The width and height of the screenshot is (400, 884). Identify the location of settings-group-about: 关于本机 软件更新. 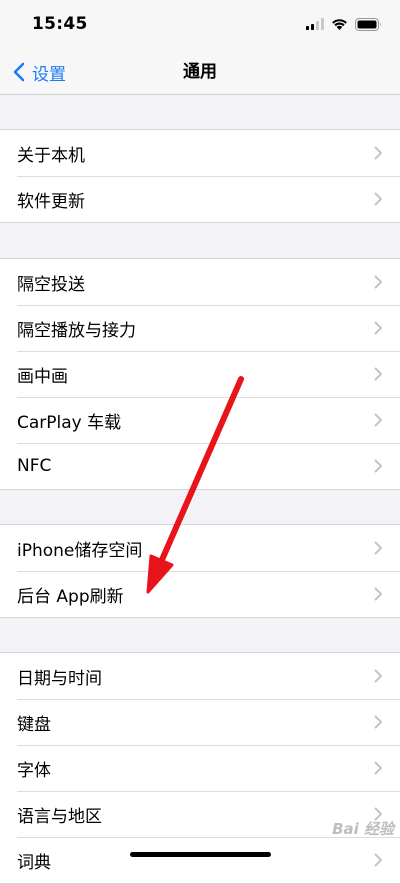
(200, 176).